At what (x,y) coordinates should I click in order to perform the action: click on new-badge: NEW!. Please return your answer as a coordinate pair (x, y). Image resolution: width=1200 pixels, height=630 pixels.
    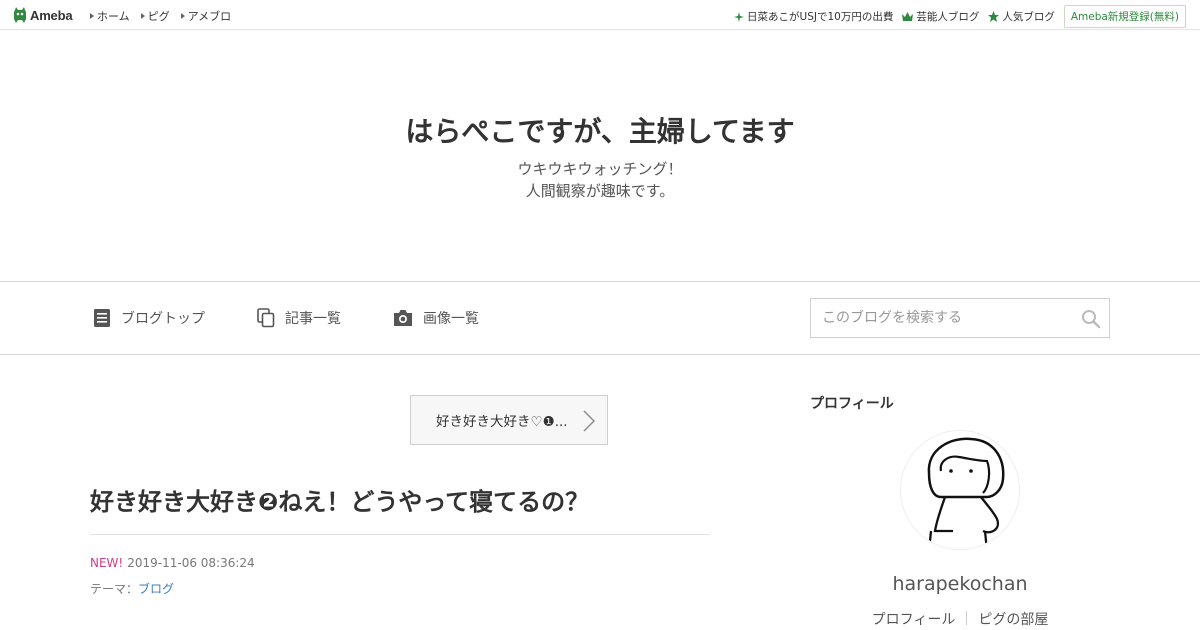
    Looking at the image, I should click on (107, 563).